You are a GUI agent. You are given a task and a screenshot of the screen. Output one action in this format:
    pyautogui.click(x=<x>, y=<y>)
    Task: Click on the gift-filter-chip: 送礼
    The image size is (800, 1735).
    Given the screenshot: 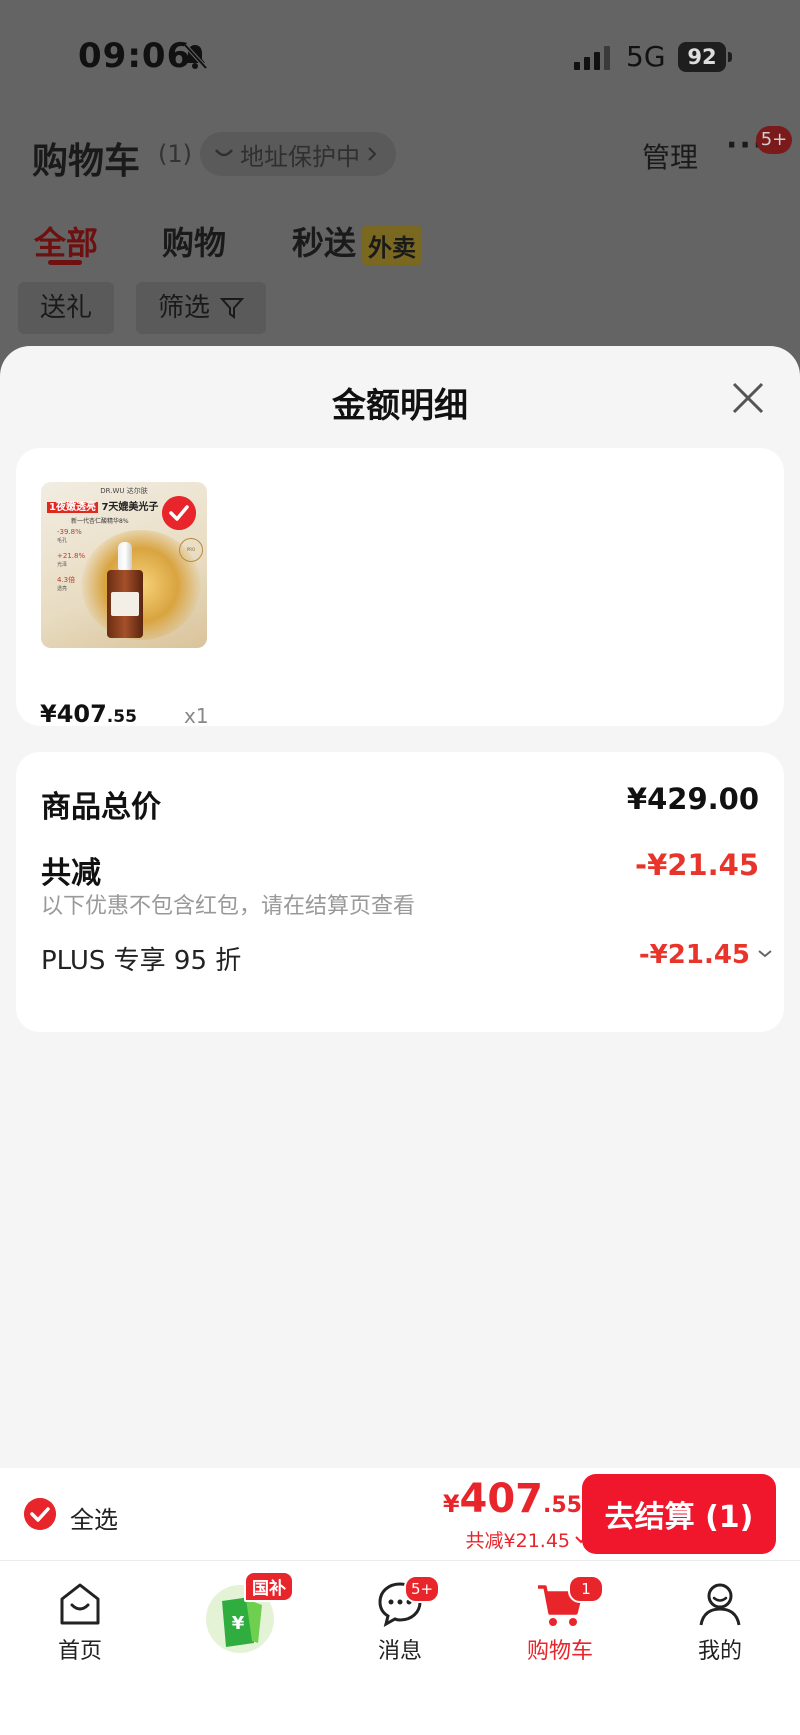 What is the action you would take?
    pyautogui.click(x=66, y=308)
    